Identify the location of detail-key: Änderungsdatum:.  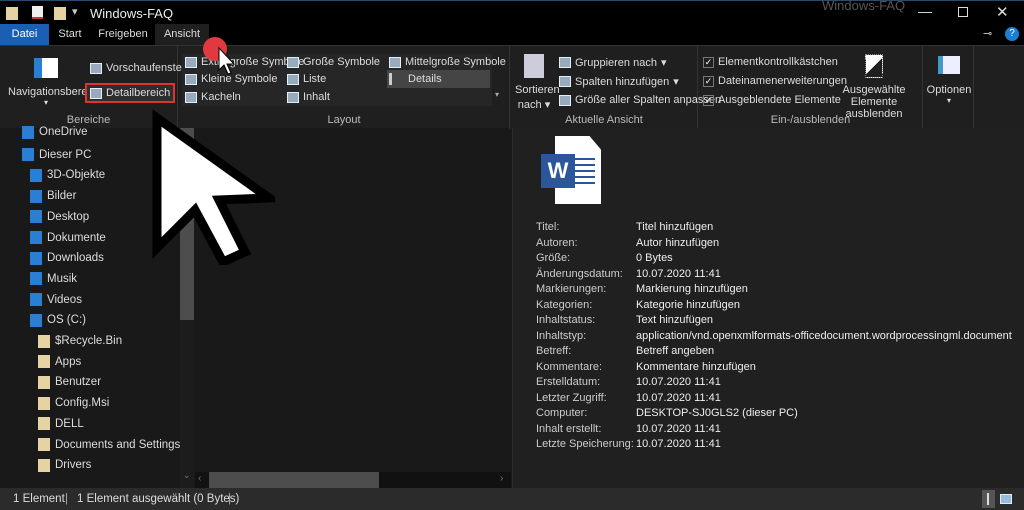
(579, 273).